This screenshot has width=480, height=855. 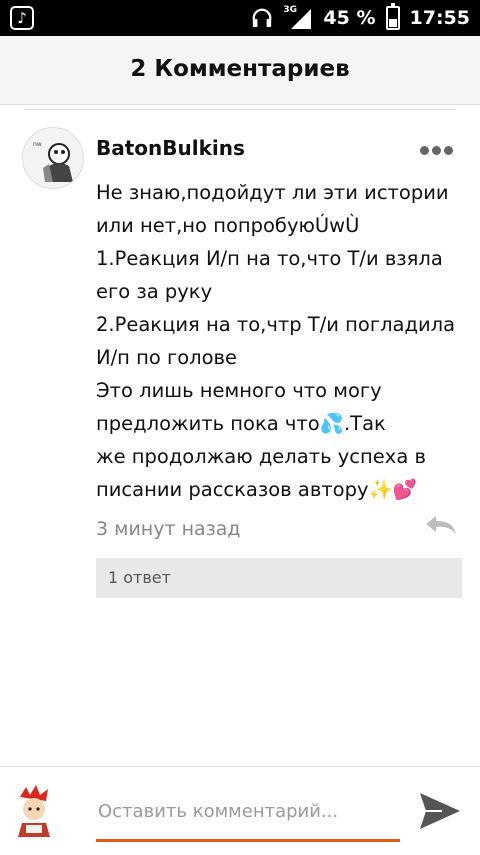 What do you see at coordinates (168, 529) in the screenshot?
I see `comment-timestamp: 3 минут назад` at bounding box center [168, 529].